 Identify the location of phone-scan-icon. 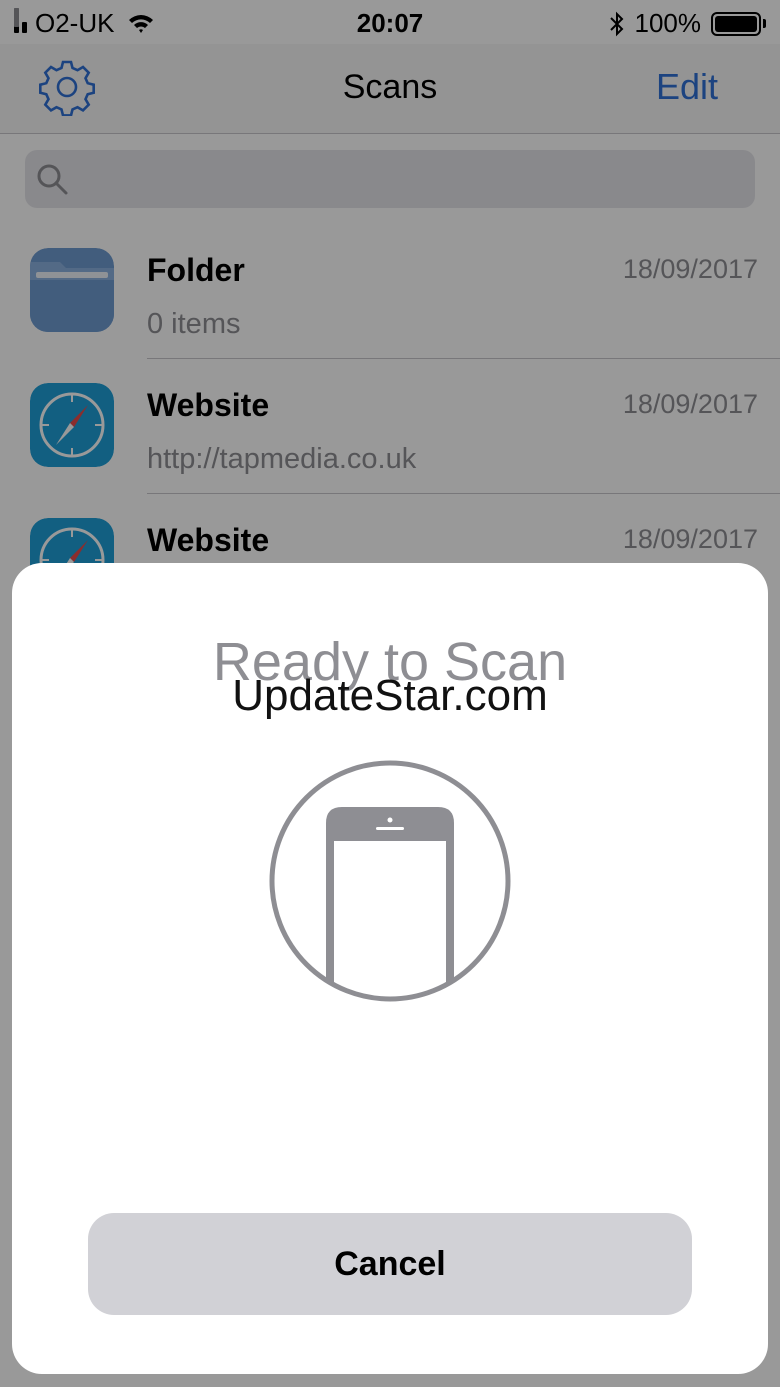
(390, 881).